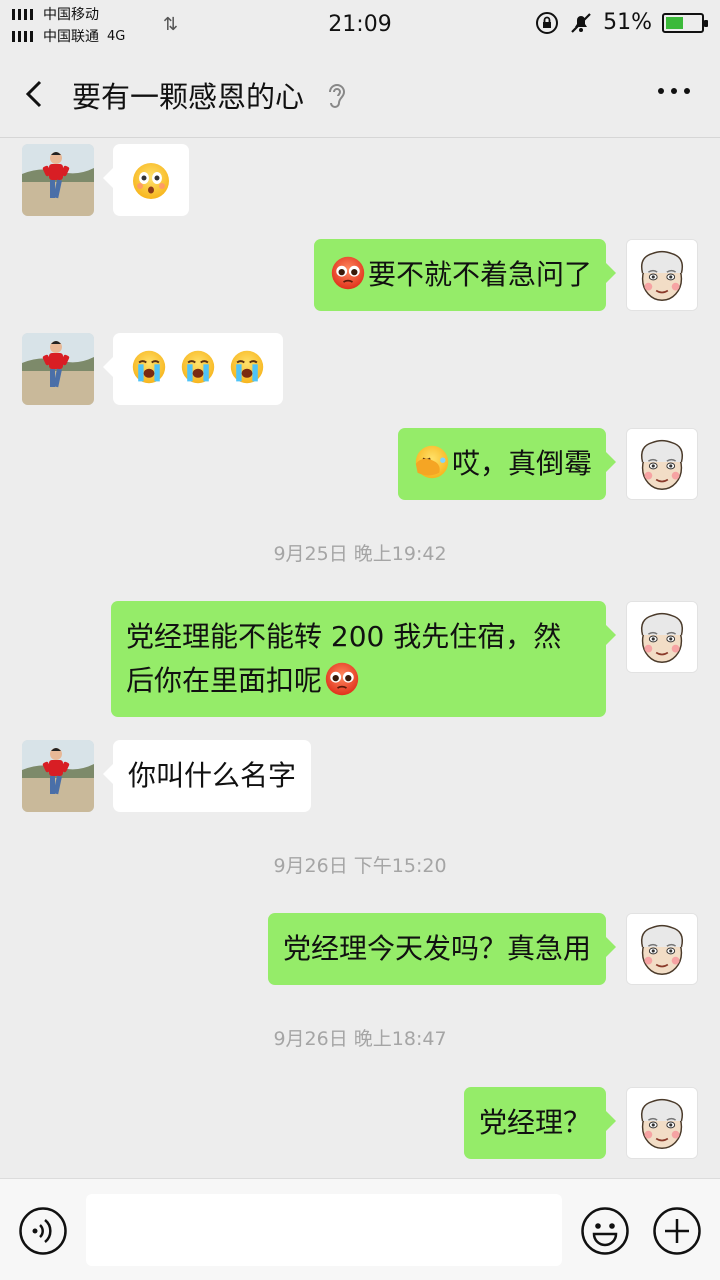 This screenshot has height=1280, width=720. I want to click on message-bubble-outgoing: 哎，真倒霉, so click(507, 464).